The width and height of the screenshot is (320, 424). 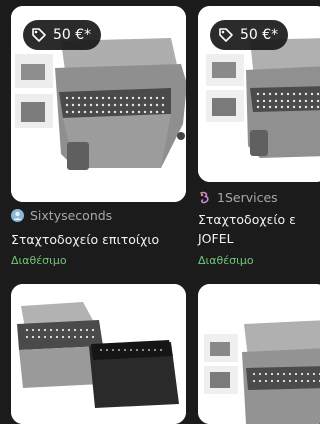 I want to click on avatar-icon, so click(x=17, y=215).